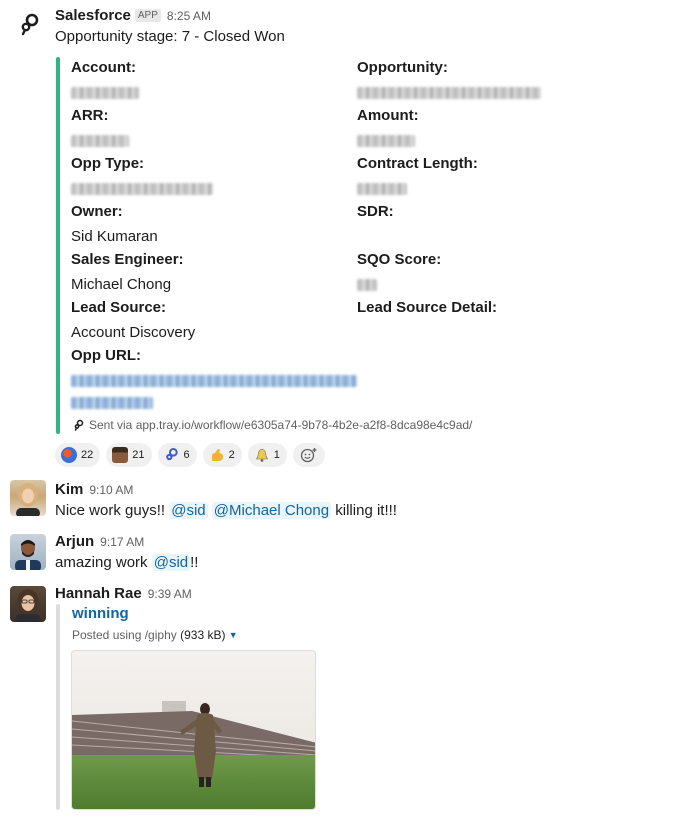 Image resolution: width=682 pixels, height=817 pixels. What do you see at coordinates (171, 454) in the screenshot?
I see `tray-logo-emoji-icon` at bounding box center [171, 454].